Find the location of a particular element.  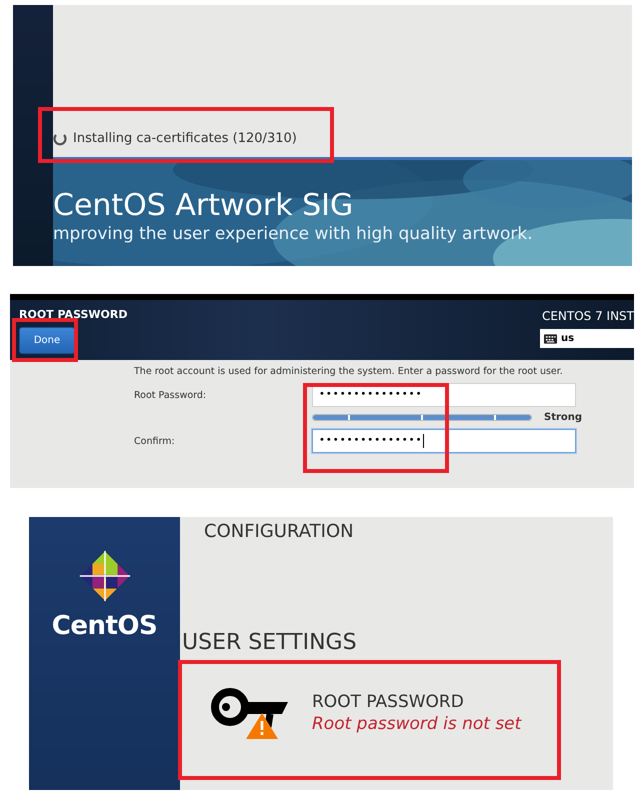

spoke-status: Root password is not set is located at coordinates (417, 724).